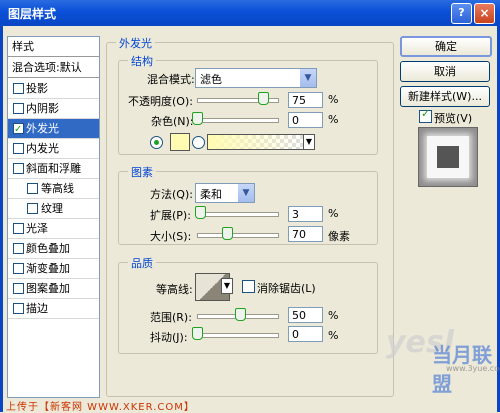 The height and width of the screenshot is (413, 500). What do you see at coordinates (309, 142) in the screenshot?
I see `gradient-dropdown-icon: ▼` at bounding box center [309, 142].